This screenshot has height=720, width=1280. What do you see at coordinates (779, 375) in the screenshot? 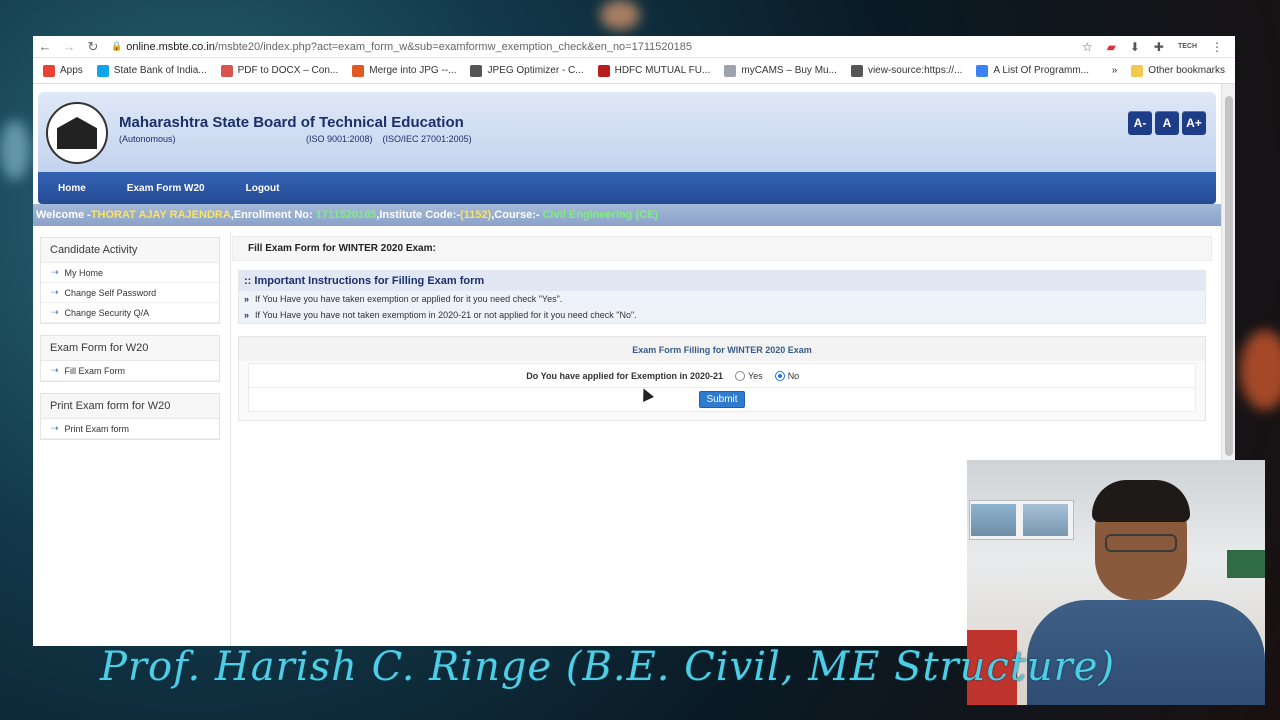
I see `radio-no-circle` at bounding box center [779, 375].